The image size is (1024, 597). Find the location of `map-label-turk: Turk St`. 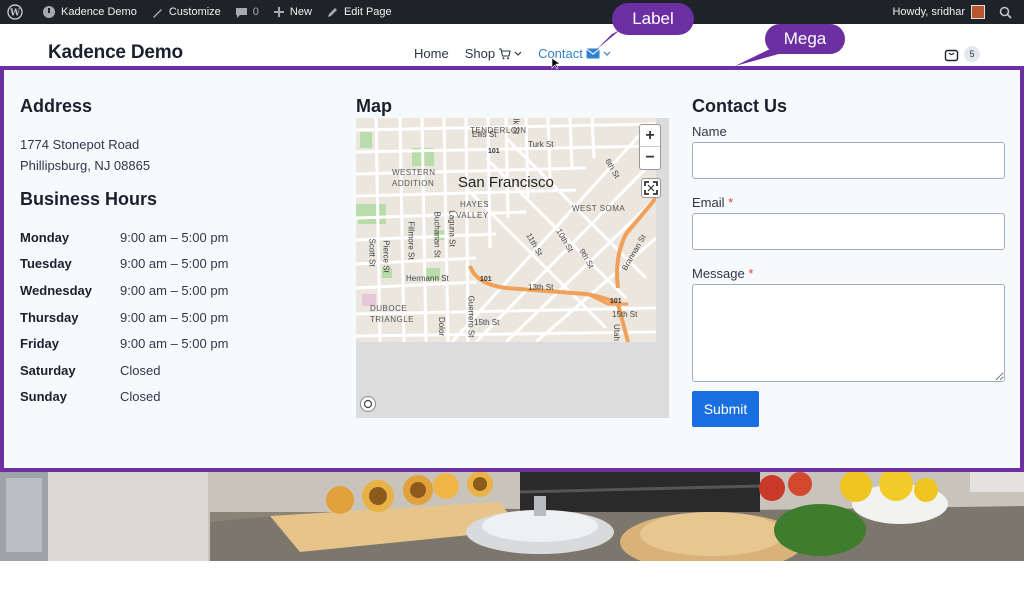

map-label-turk: Turk St is located at coordinates (541, 144).